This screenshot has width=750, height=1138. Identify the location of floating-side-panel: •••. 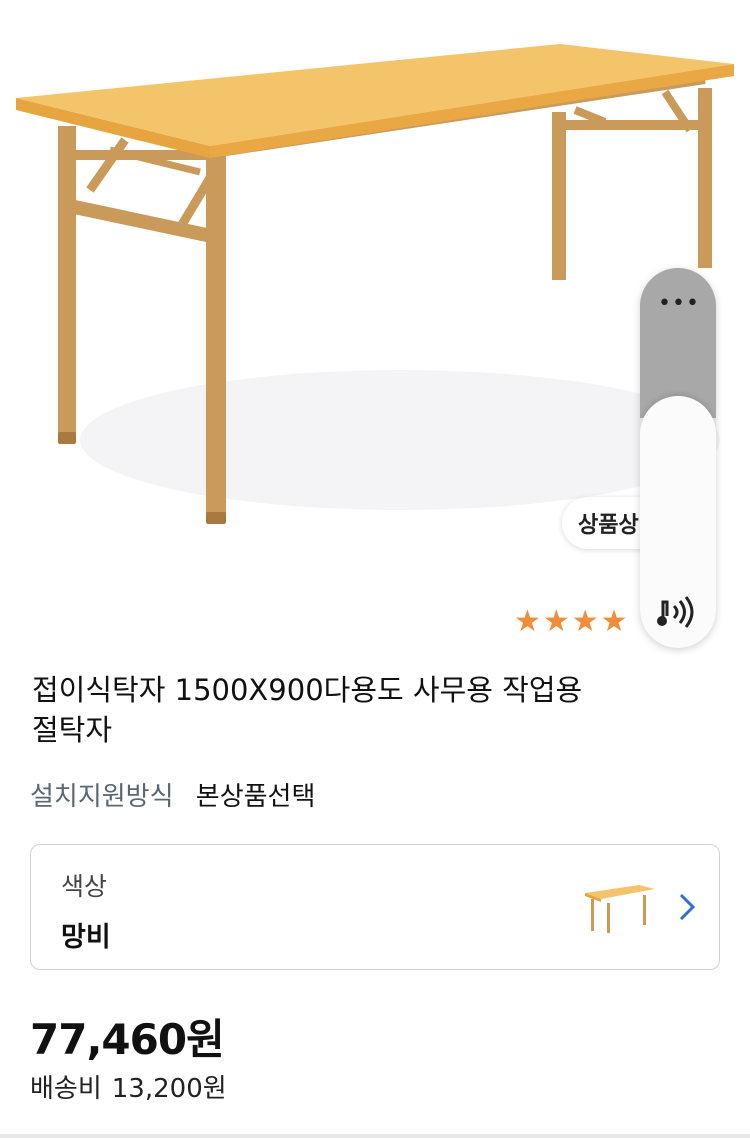
(678, 458).